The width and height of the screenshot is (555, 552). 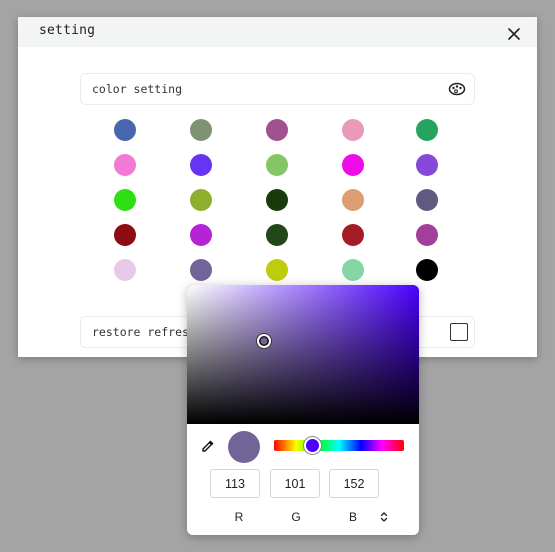 I want to click on restore-refresh-checkbox, so click(x=459, y=332).